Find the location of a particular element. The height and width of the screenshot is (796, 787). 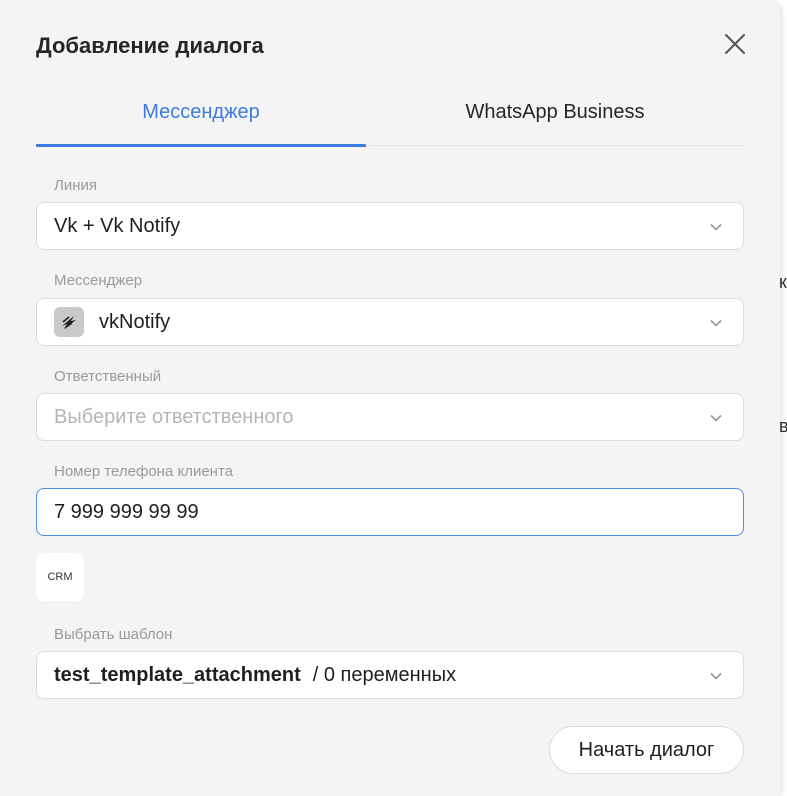

responsible-placeholder: Выберите ответственного is located at coordinates (174, 416).